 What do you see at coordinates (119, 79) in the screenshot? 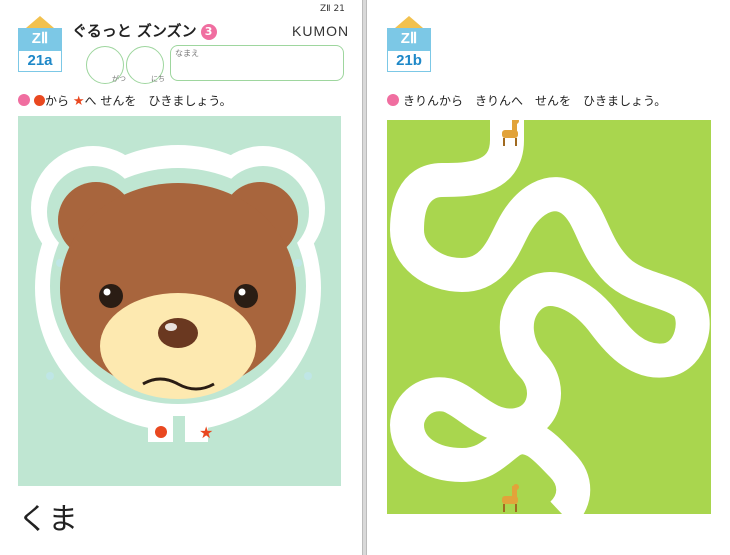
I see `month-label: がつ` at bounding box center [119, 79].